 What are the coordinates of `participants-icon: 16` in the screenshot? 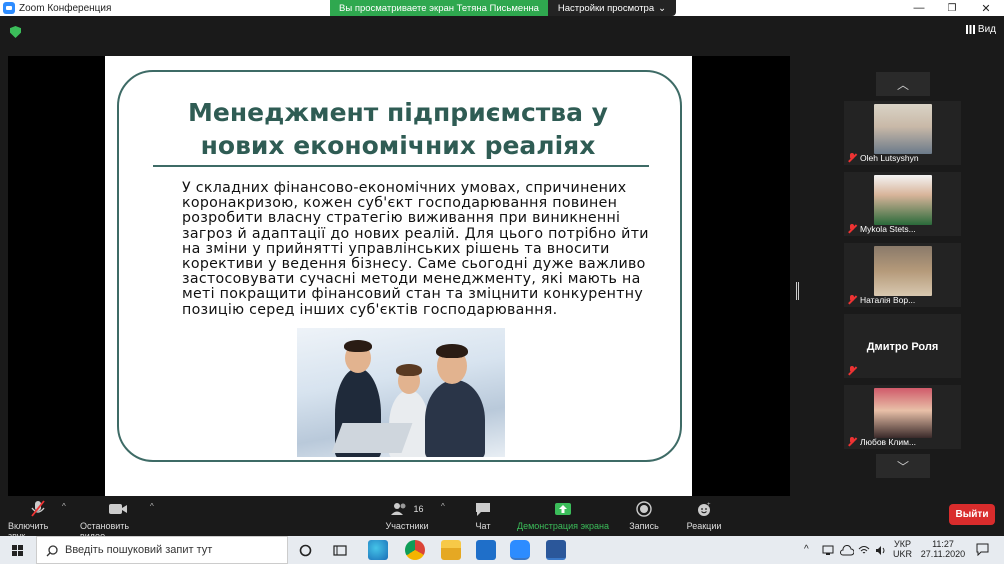 It's located at (407, 509).